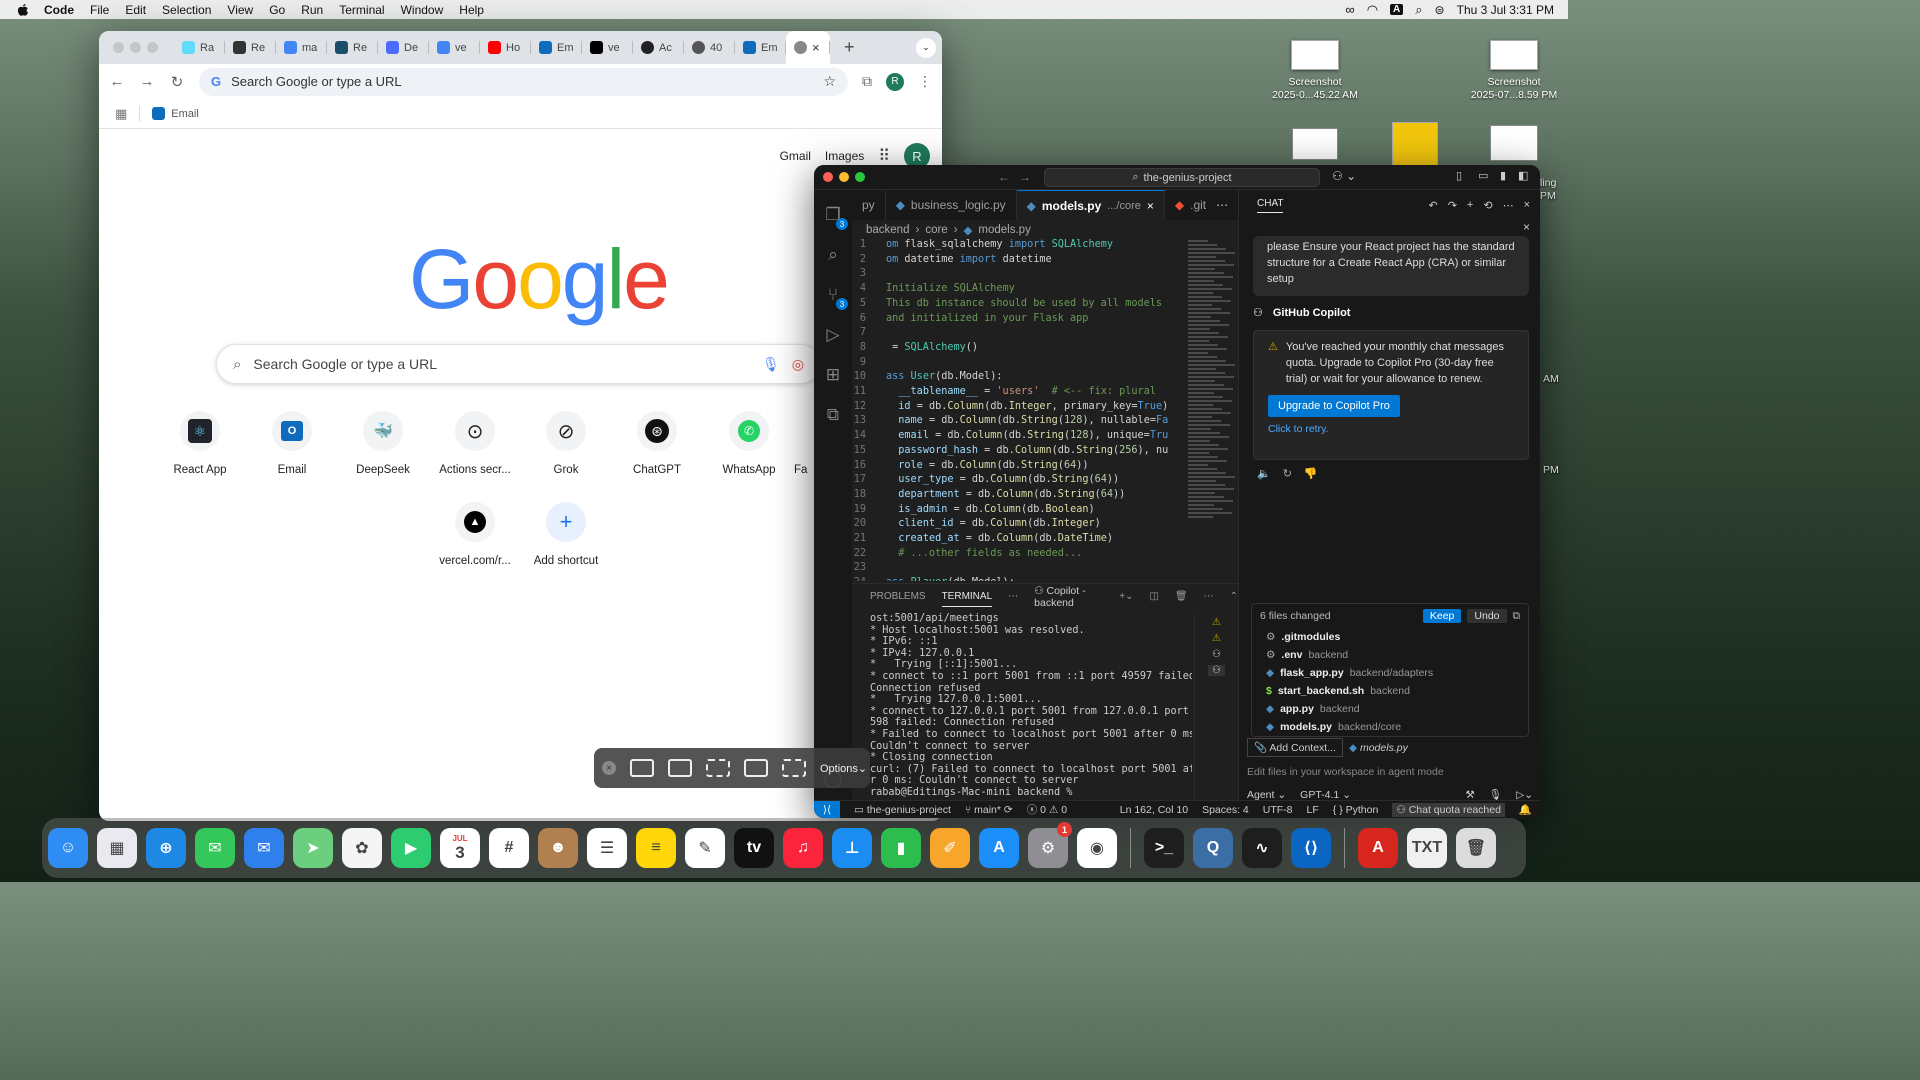 This screenshot has width=1920, height=1080. Describe the element at coordinates (1459, 175) in the screenshot. I see `toggle-primary-sidebar-icon: ▯` at that location.